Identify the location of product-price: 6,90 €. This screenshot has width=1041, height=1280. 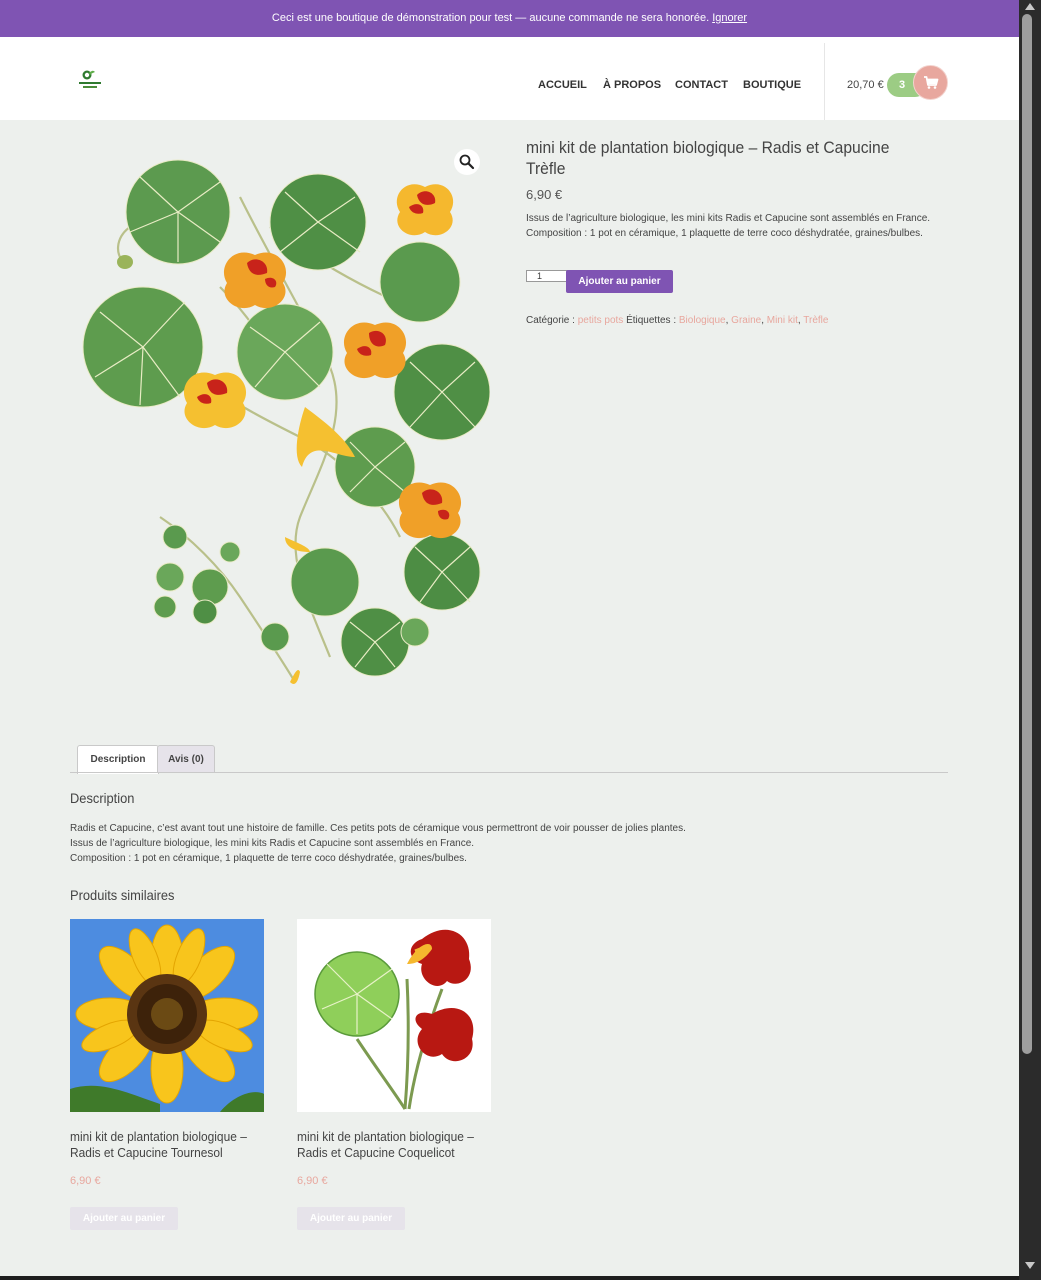
(544, 194).